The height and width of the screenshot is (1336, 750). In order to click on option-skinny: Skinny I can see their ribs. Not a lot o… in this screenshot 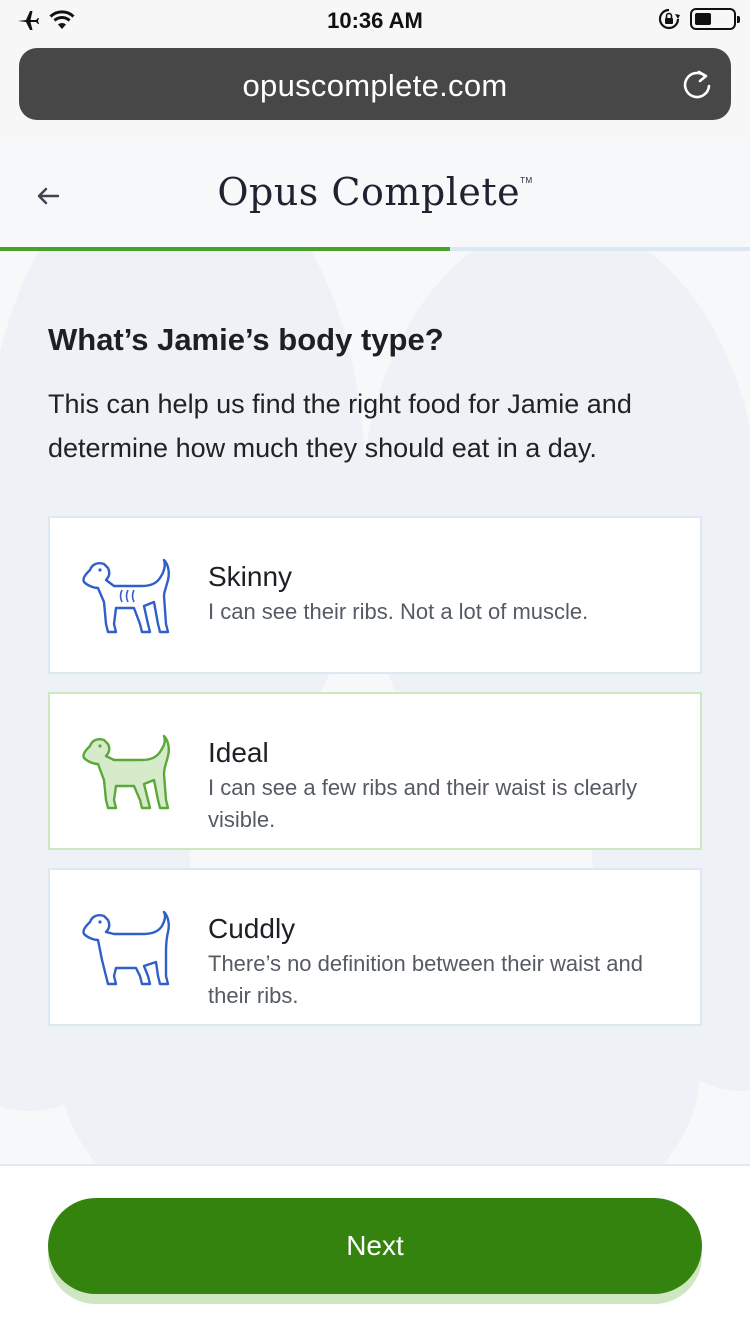, I will do `click(375, 595)`.